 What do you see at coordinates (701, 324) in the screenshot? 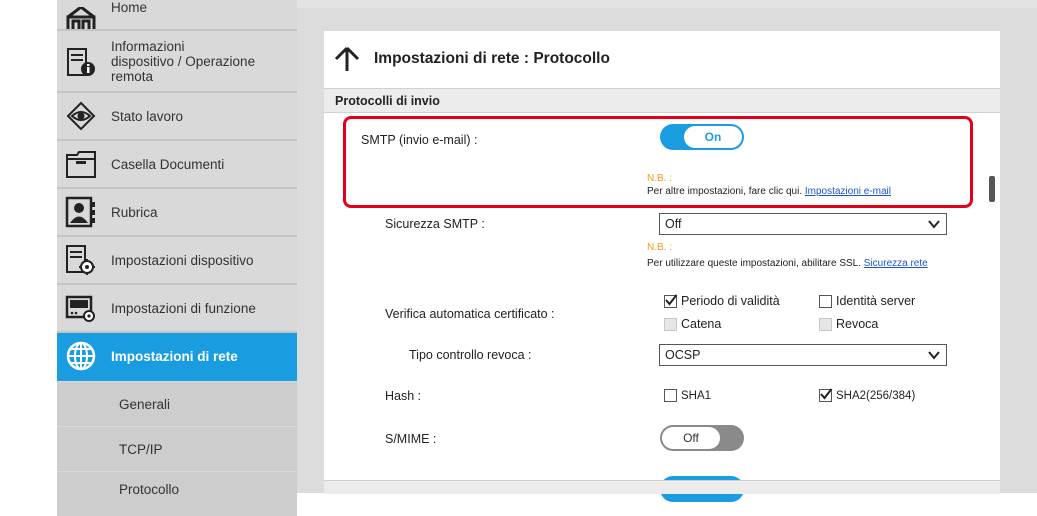
I see `checkbox-label: Catena` at bounding box center [701, 324].